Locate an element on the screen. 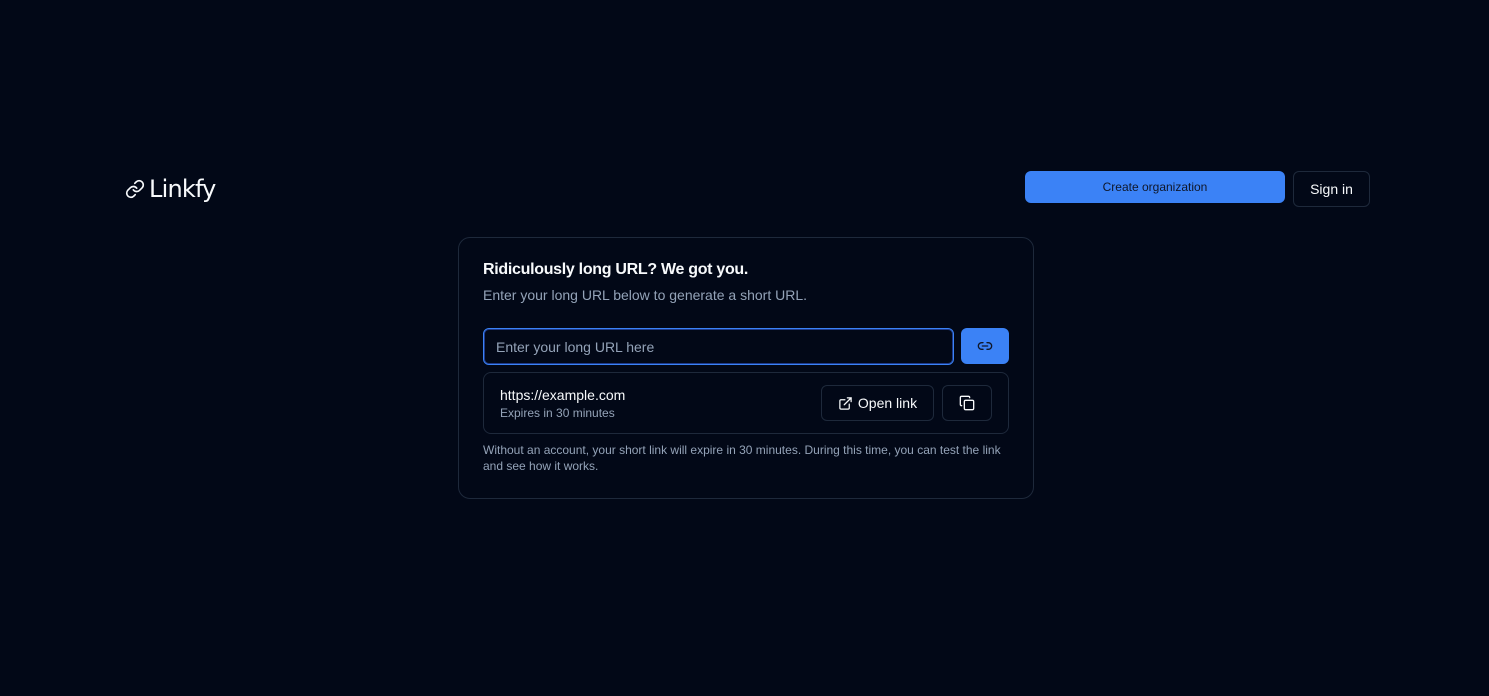  top-header: Linkfy Create organization Sign in is located at coordinates (747, 189).